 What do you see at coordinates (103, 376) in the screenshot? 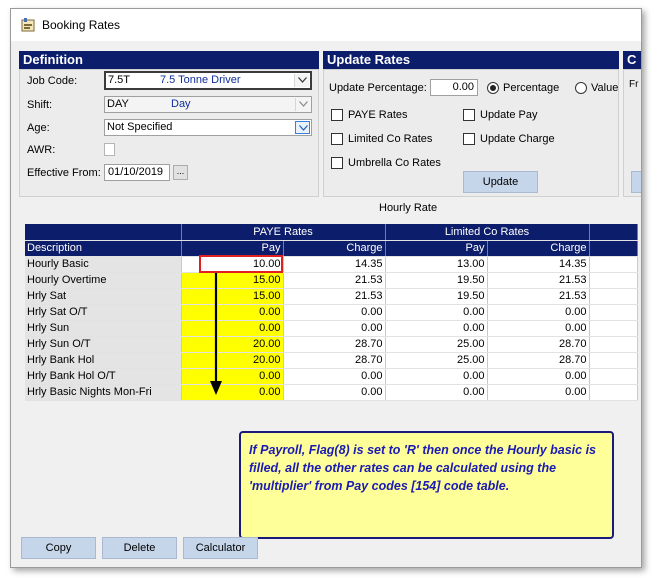
I see `row-description: Hrly Bank Hol O/T` at bounding box center [103, 376].